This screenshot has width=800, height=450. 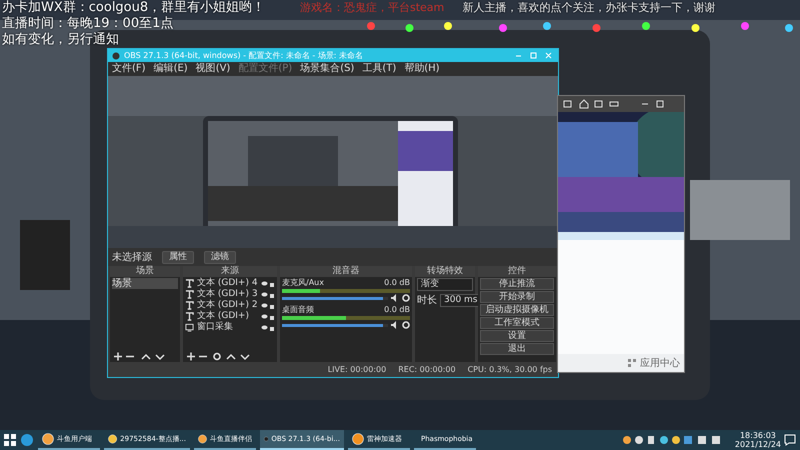 I want to click on browser-icon, so click(x=27, y=440).